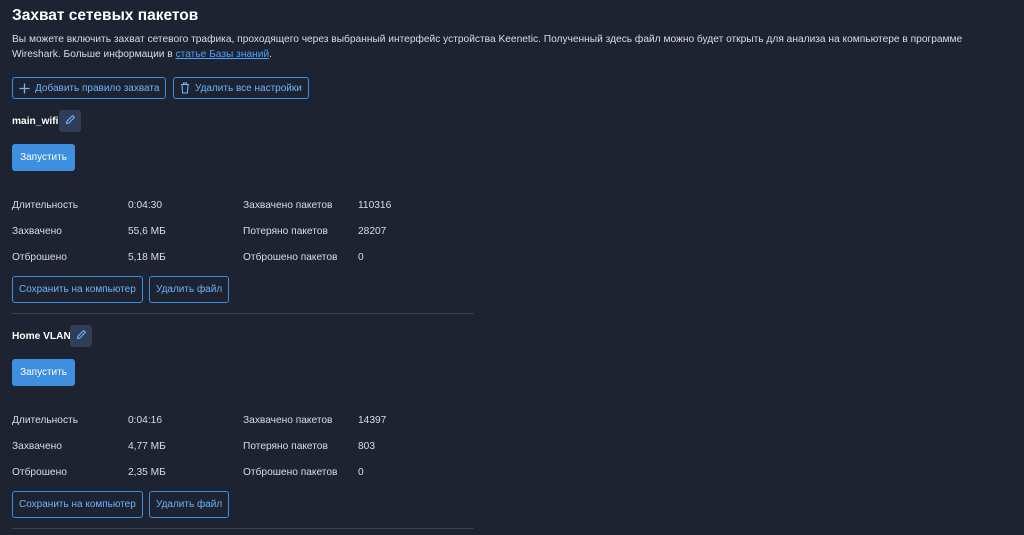 The image size is (1024, 535). What do you see at coordinates (185, 88) in the screenshot?
I see `trash-icon` at bounding box center [185, 88].